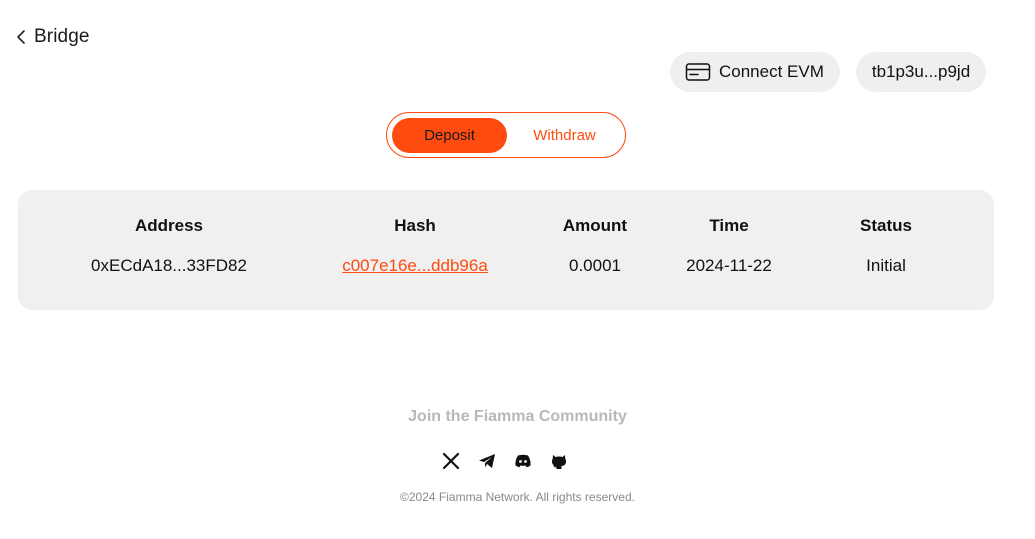 The height and width of the screenshot is (539, 1035). Describe the element at coordinates (169, 265) in the screenshot. I see `row-address: 0xECdA18...33FD82` at that location.